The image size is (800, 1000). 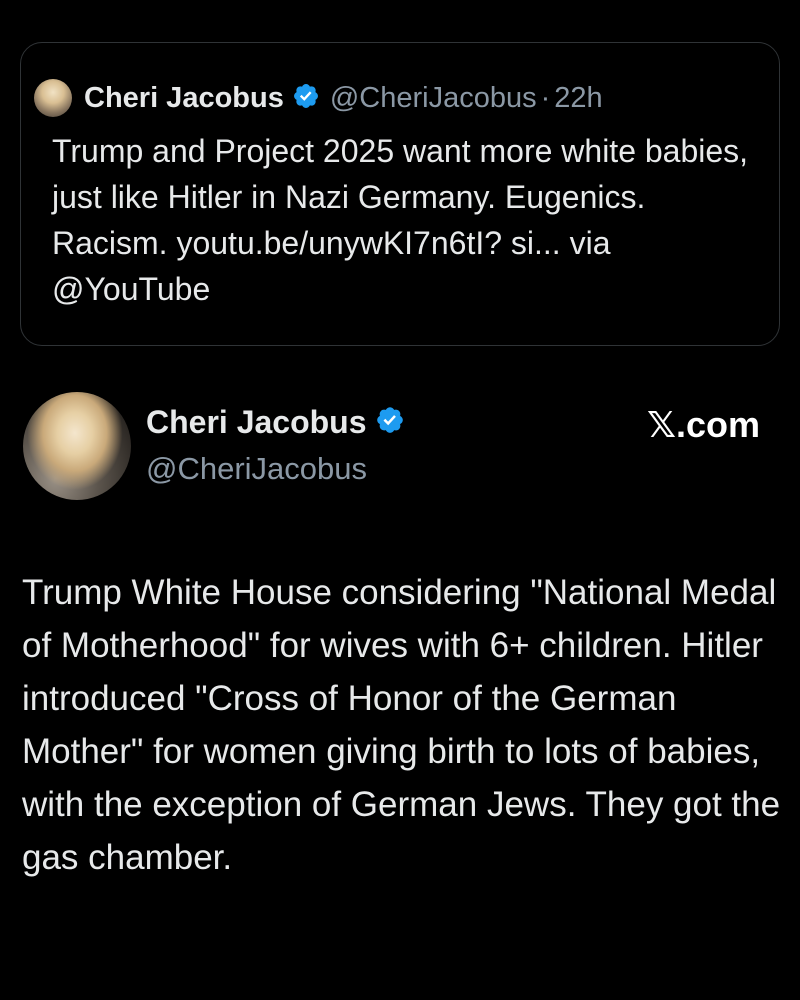 I want to click on quoted-author-name: Cheri Jacobus, so click(x=184, y=98).